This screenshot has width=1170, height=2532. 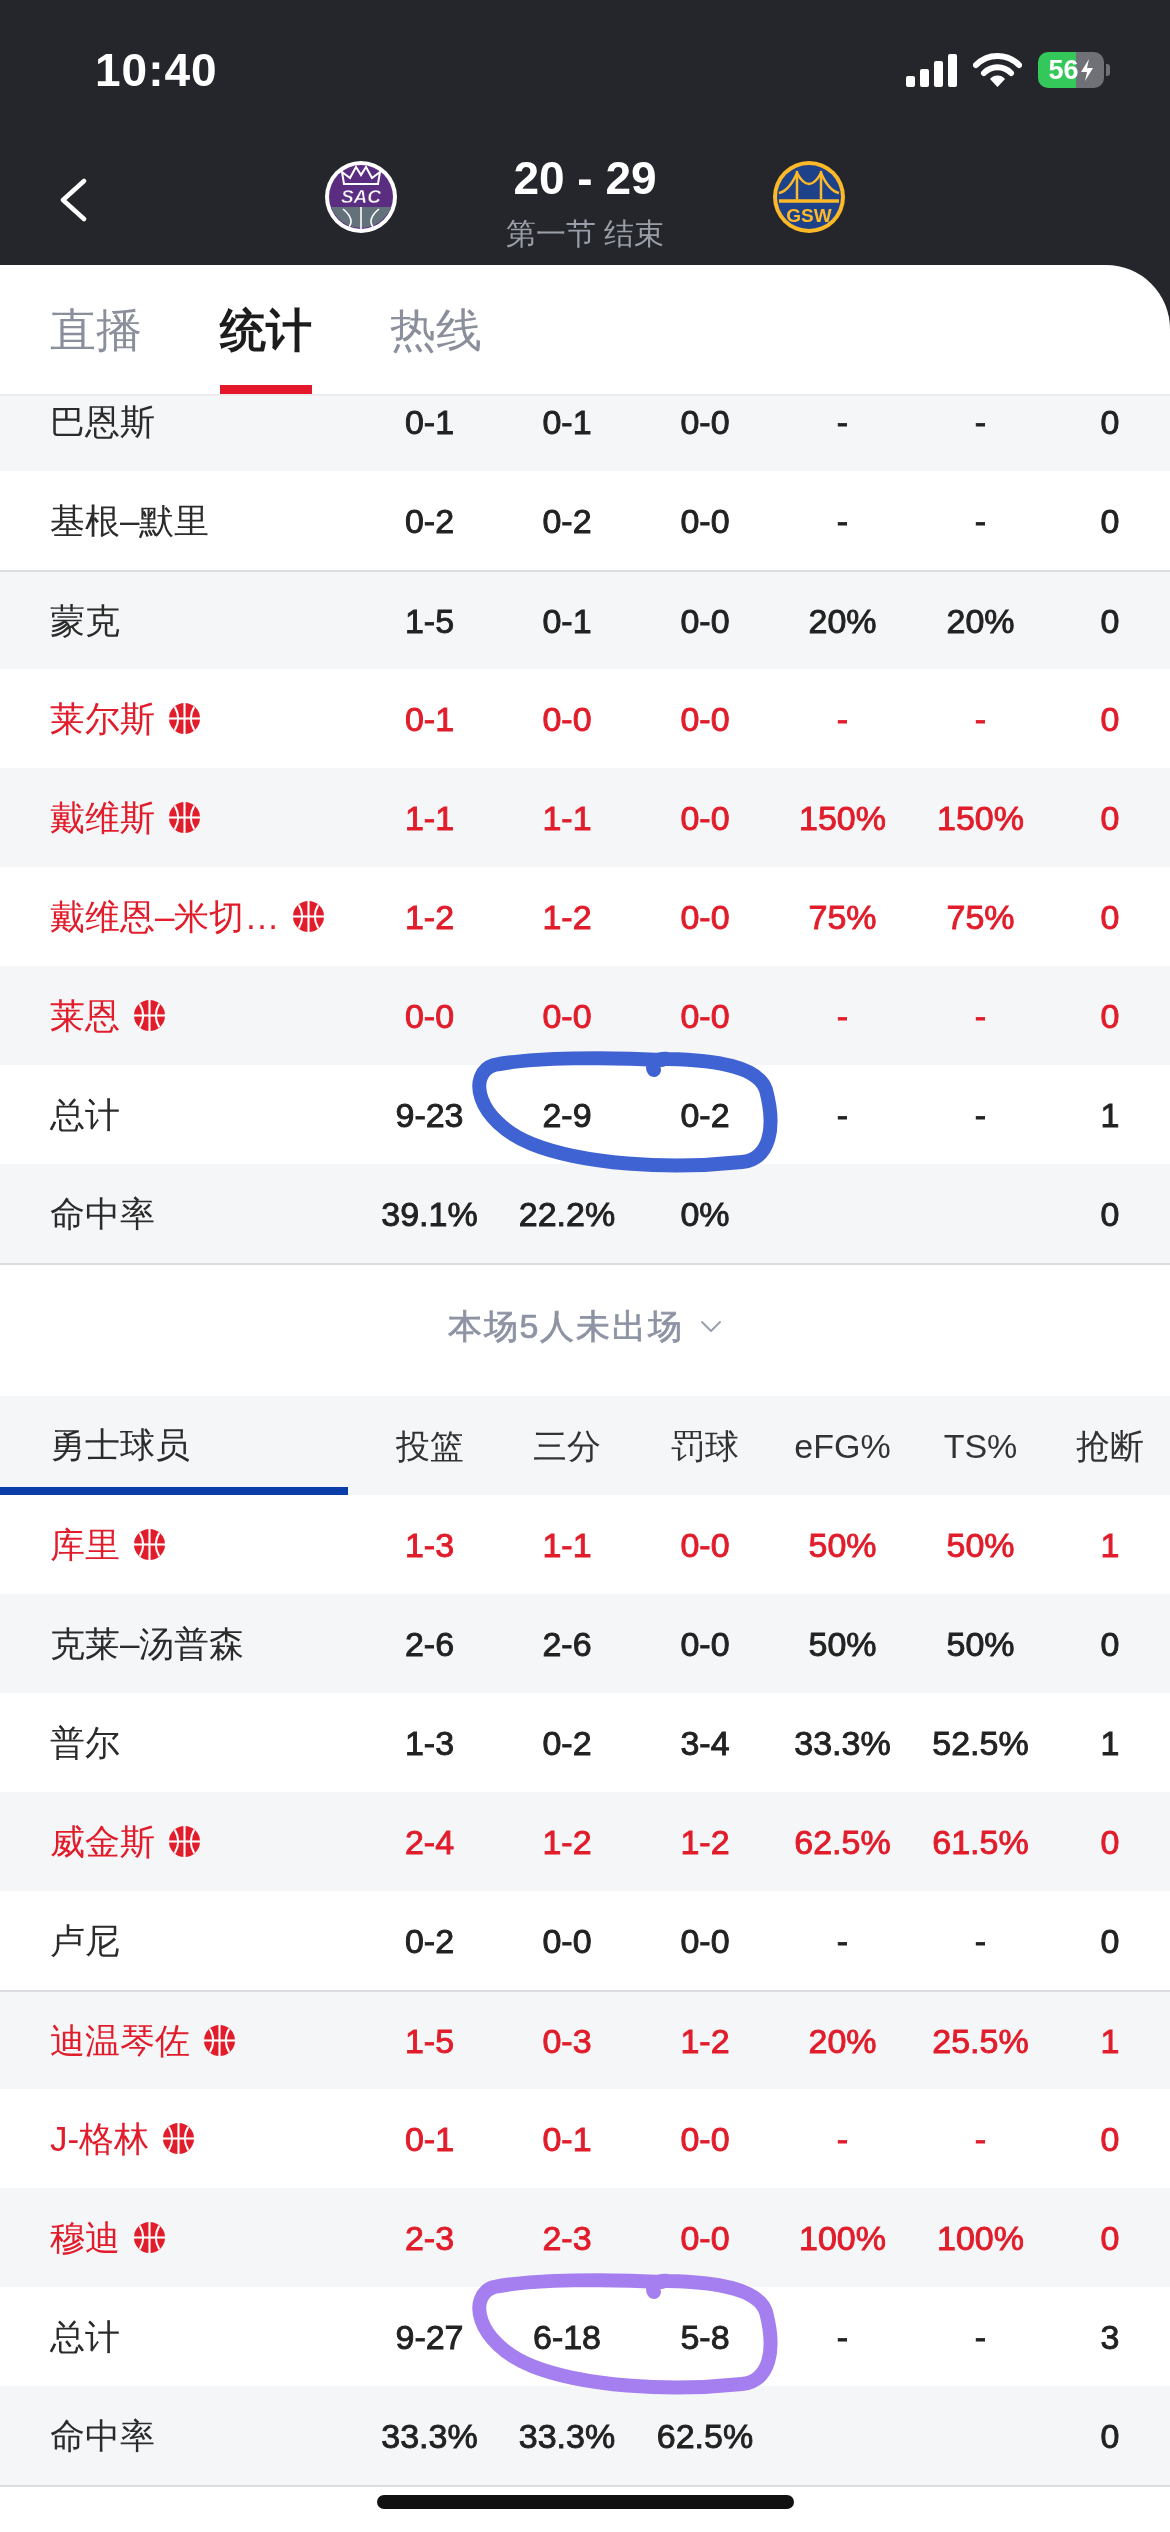 I want to click on row-label: 命中率, so click(x=102, y=1213).